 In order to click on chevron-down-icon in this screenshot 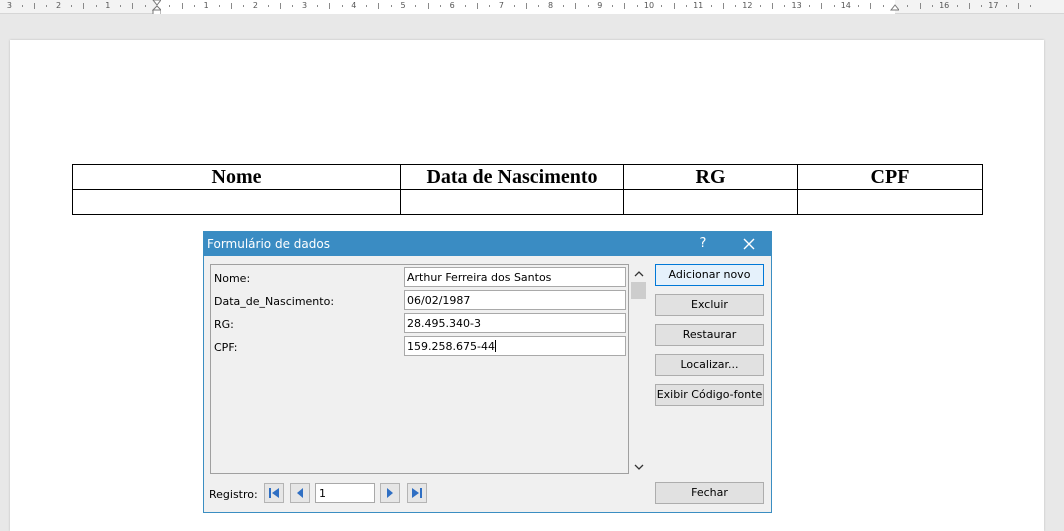, I will do `click(638, 467)`.